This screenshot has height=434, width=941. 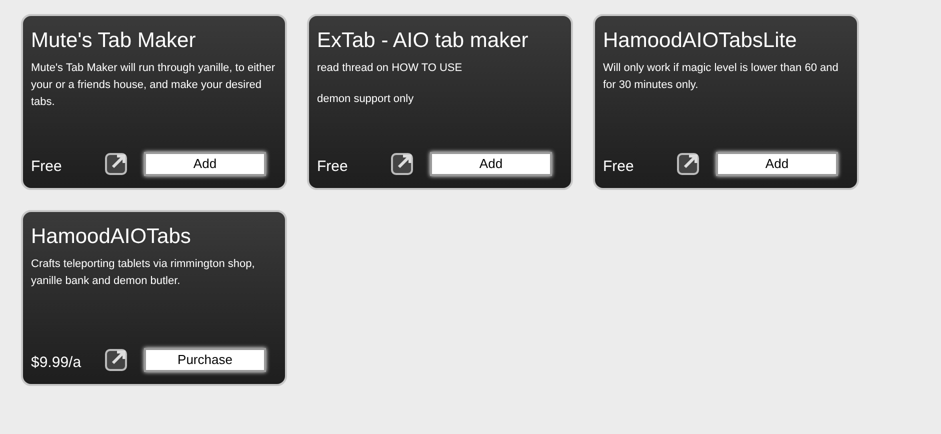 What do you see at coordinates (114, 41) in the screenshot?
I see `card-title: Mute's Tab Maker` at bounding box center [114, 41].